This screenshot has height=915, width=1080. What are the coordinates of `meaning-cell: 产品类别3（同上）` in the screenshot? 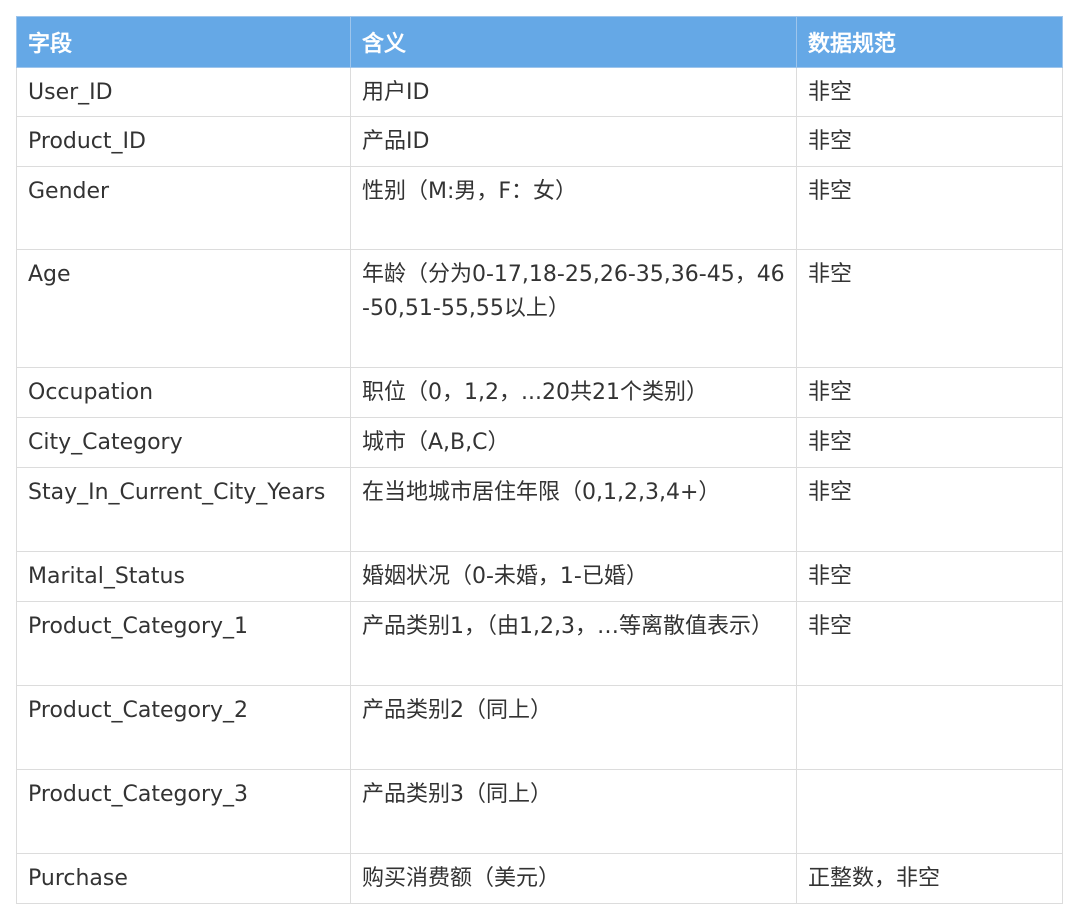 It's located at (573, 811).